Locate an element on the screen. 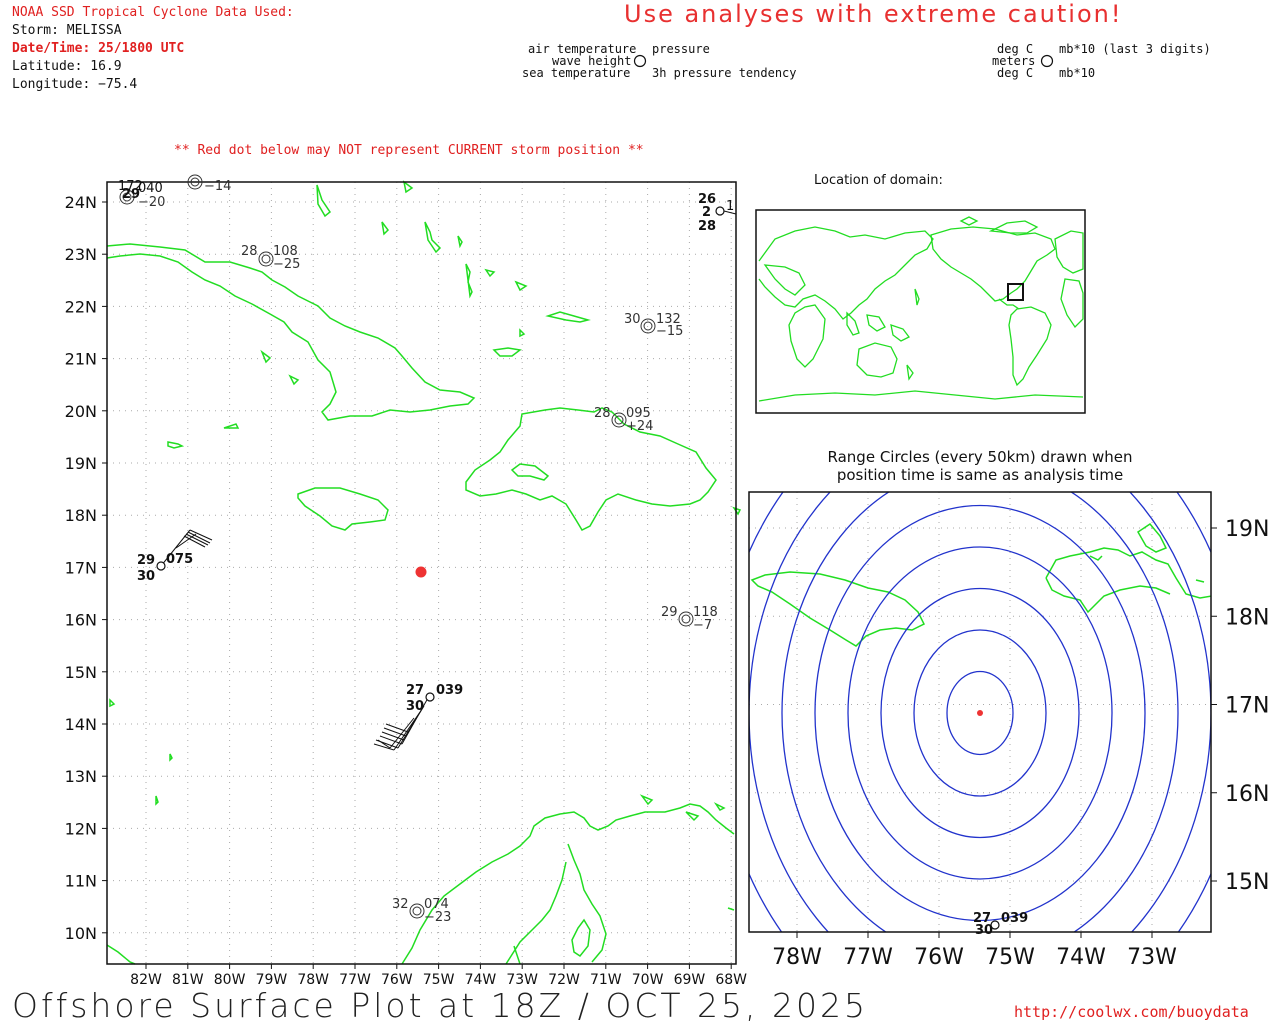  station-s9-press: 039 is located at coordinates (449, 690).